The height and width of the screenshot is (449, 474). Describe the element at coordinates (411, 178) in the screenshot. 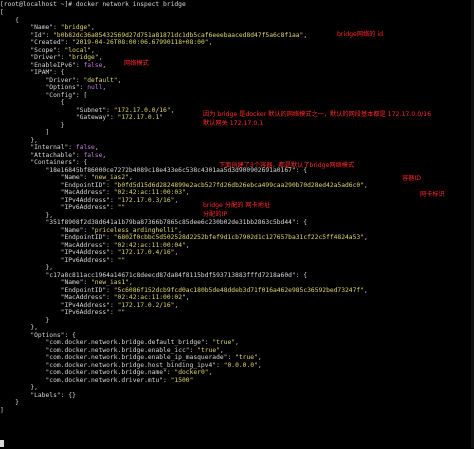

I see `annotation-container-id: 容器ID` at that location.